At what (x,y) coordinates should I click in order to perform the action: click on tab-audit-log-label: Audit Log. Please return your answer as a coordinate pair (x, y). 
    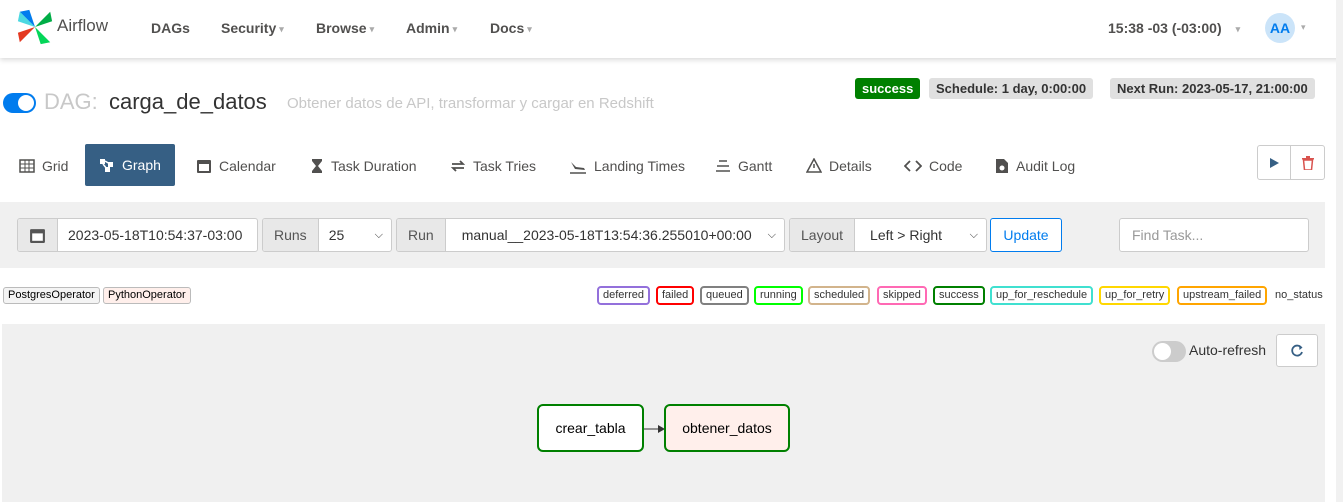
    Looking at the image, I should click on (1046, 166).